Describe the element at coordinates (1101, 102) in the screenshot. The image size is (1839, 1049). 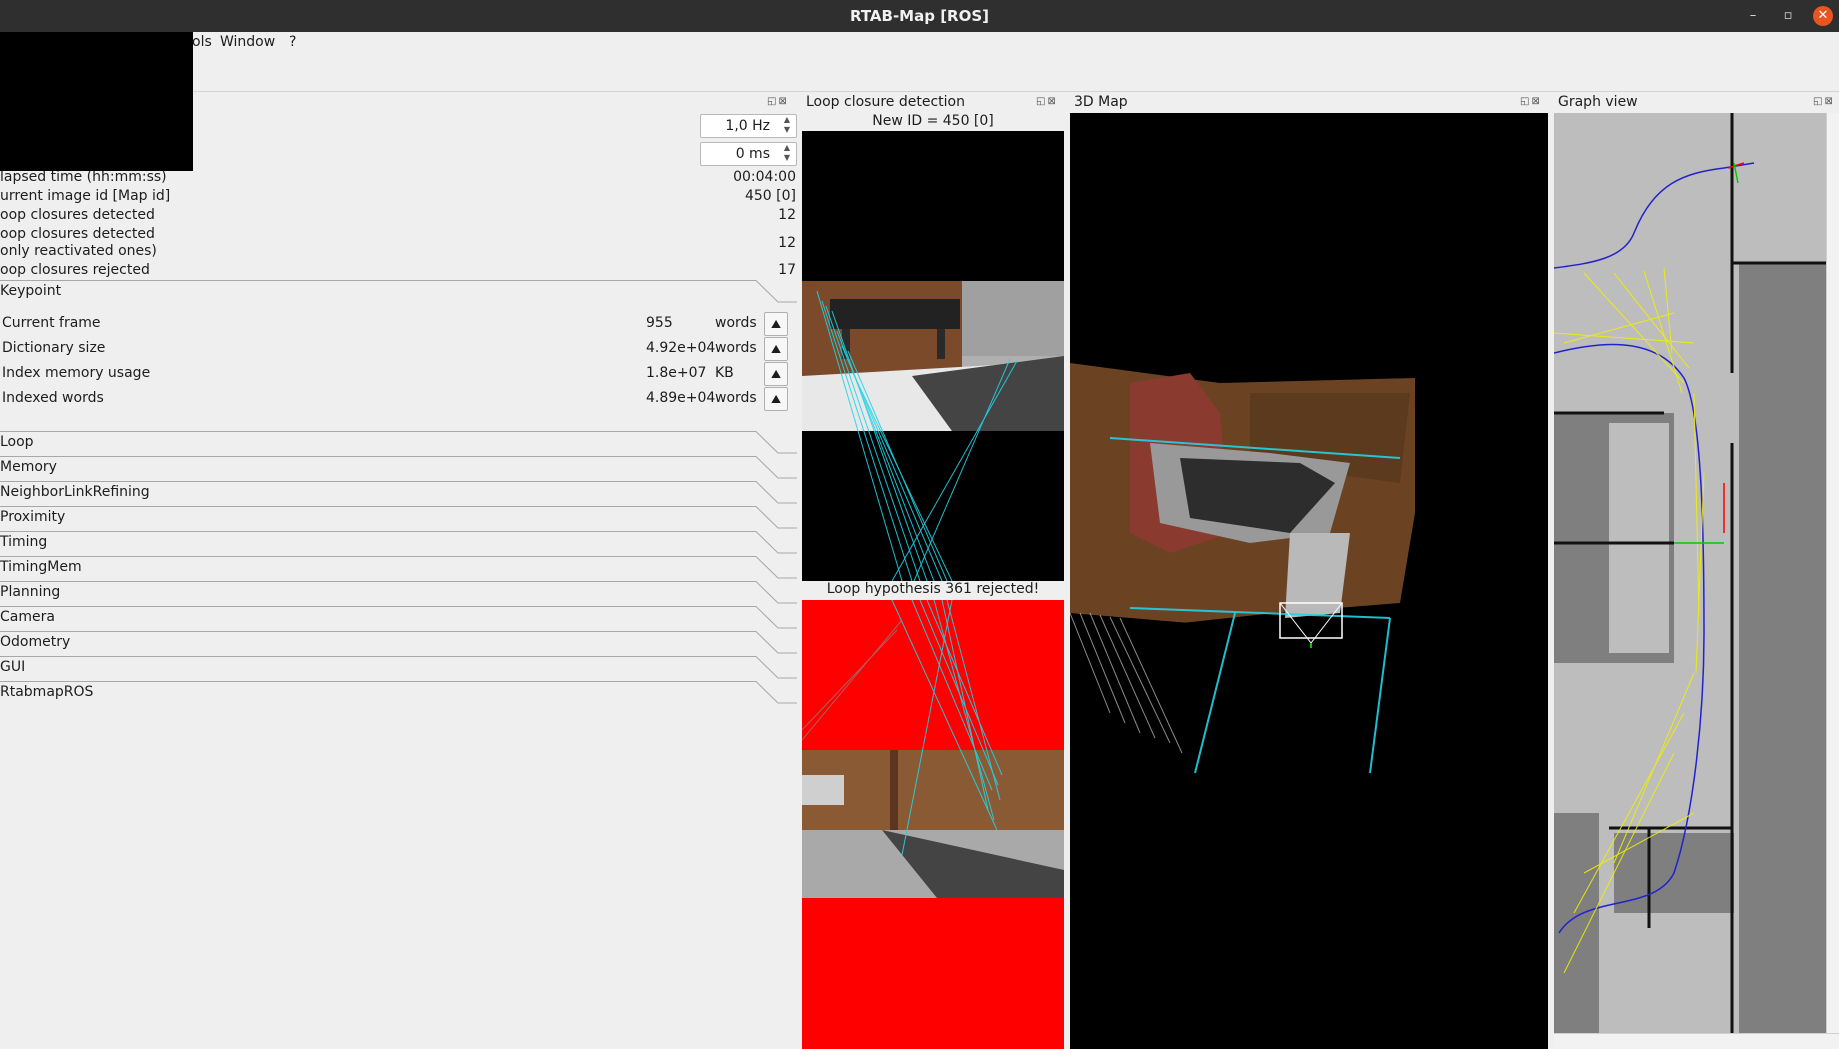
I see `map3d-dock-title: 3D Map` at that location.